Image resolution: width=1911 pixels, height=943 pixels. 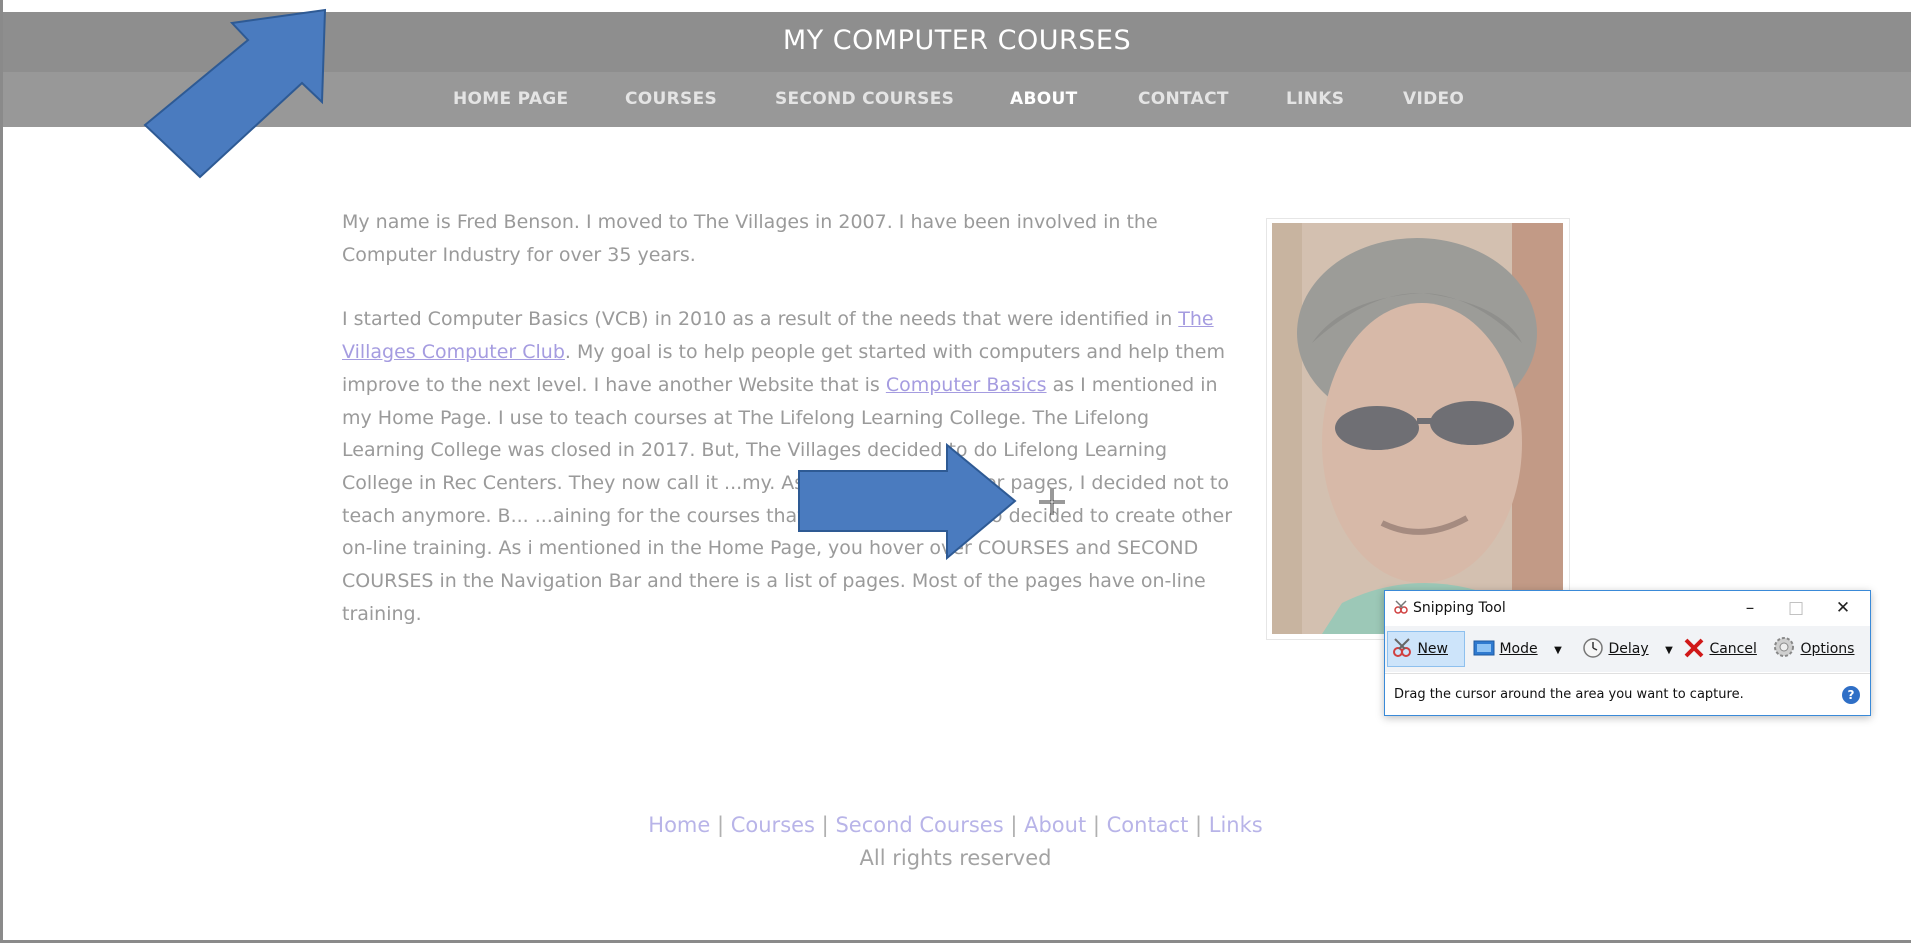 What do you see at coordinates (864, 99) in the screenshot?
I see `nav-second-courses: SECOND COURSES` at bounding box center [864, 99].